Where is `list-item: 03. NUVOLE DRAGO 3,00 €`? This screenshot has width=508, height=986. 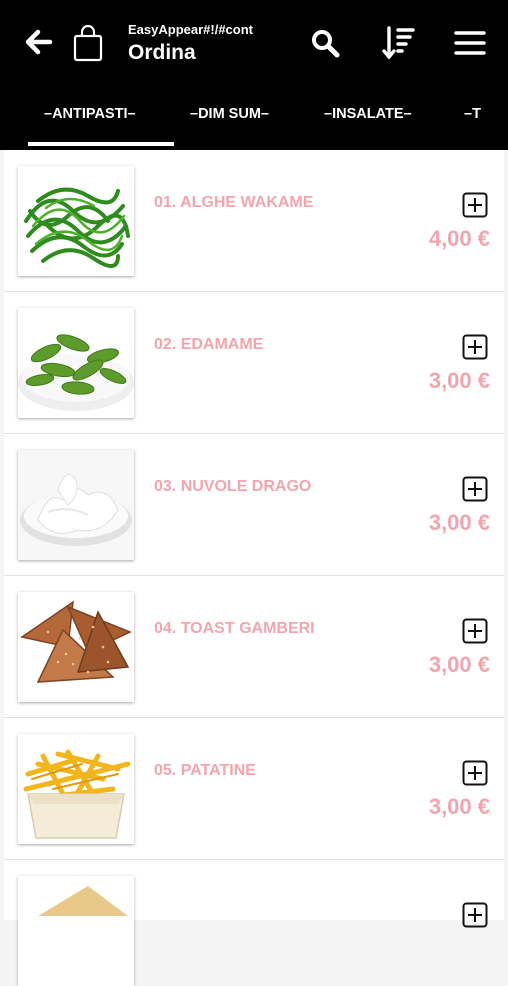 list-item: 03. NUVOLE DRAGO 3,00 € is located at coordinates (254, 505).